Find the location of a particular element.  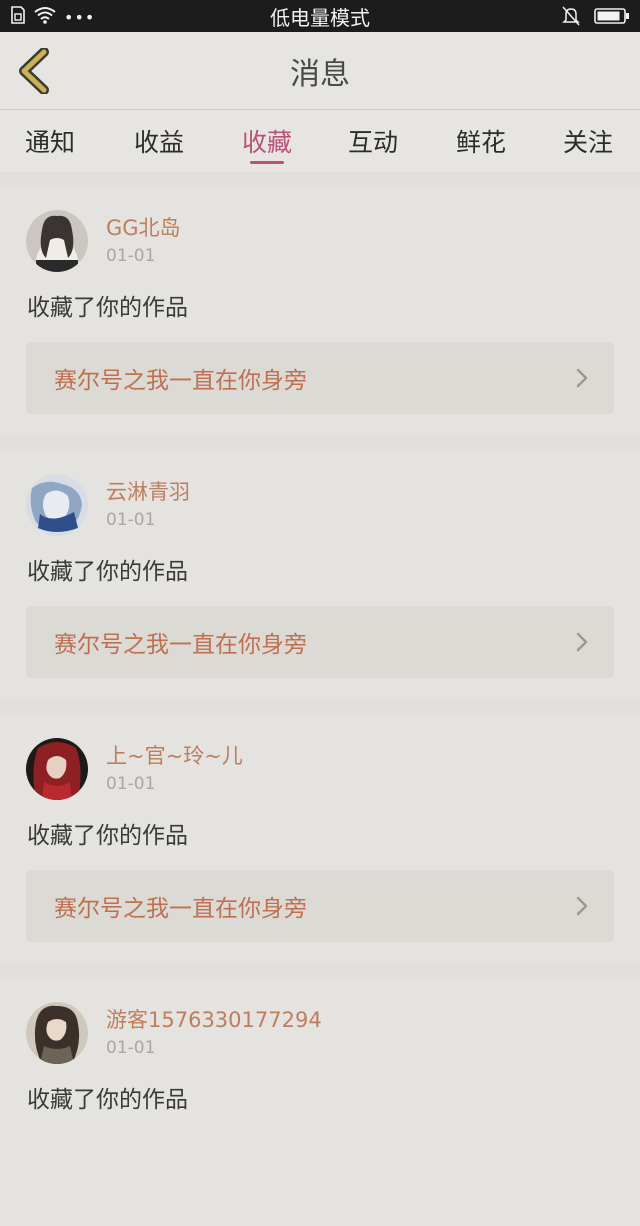

tab-interactions: 互动 is located at coordinates (373, 141).